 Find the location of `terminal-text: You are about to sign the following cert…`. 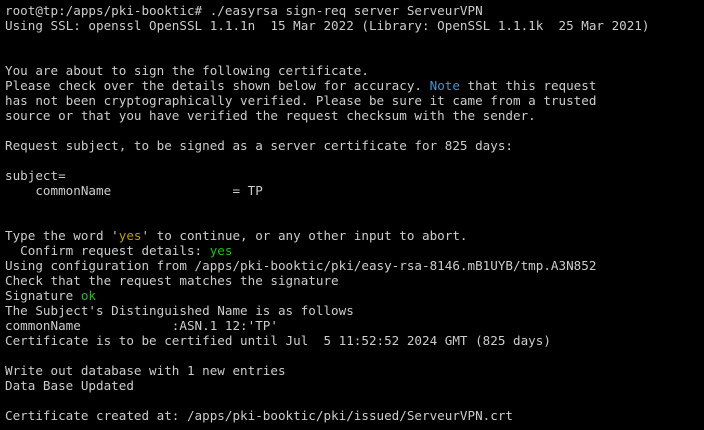

terminal-text: You are about to sign the following cert… is located at coordinates (187, 70).